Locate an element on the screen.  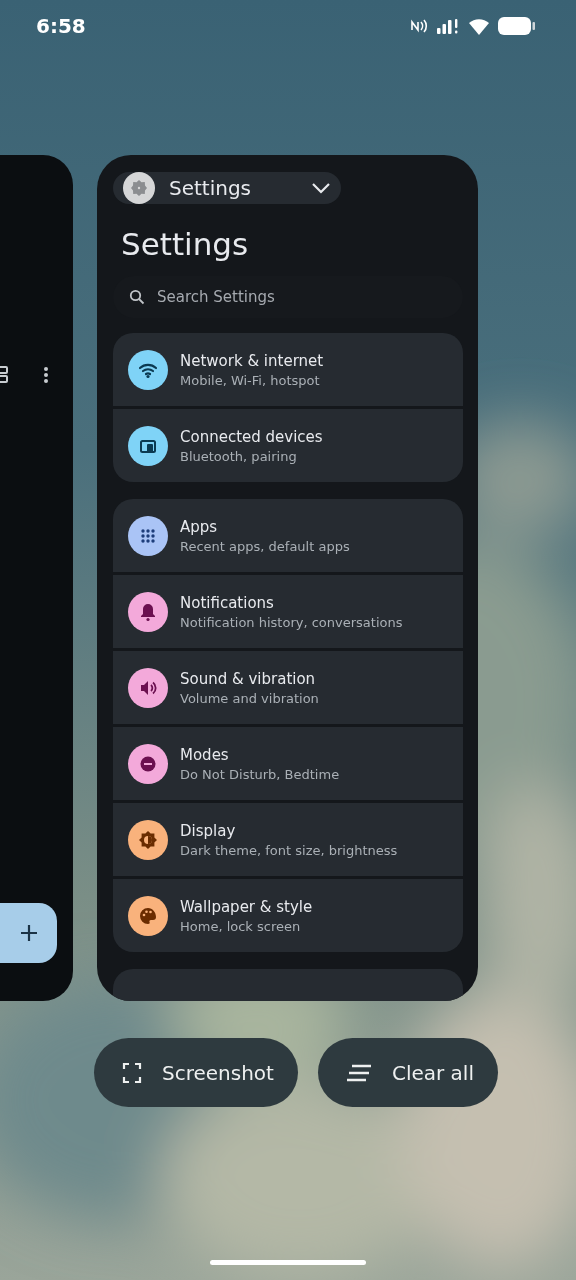
clear-all-button: Clear all is located at coordinates (407, 1072).